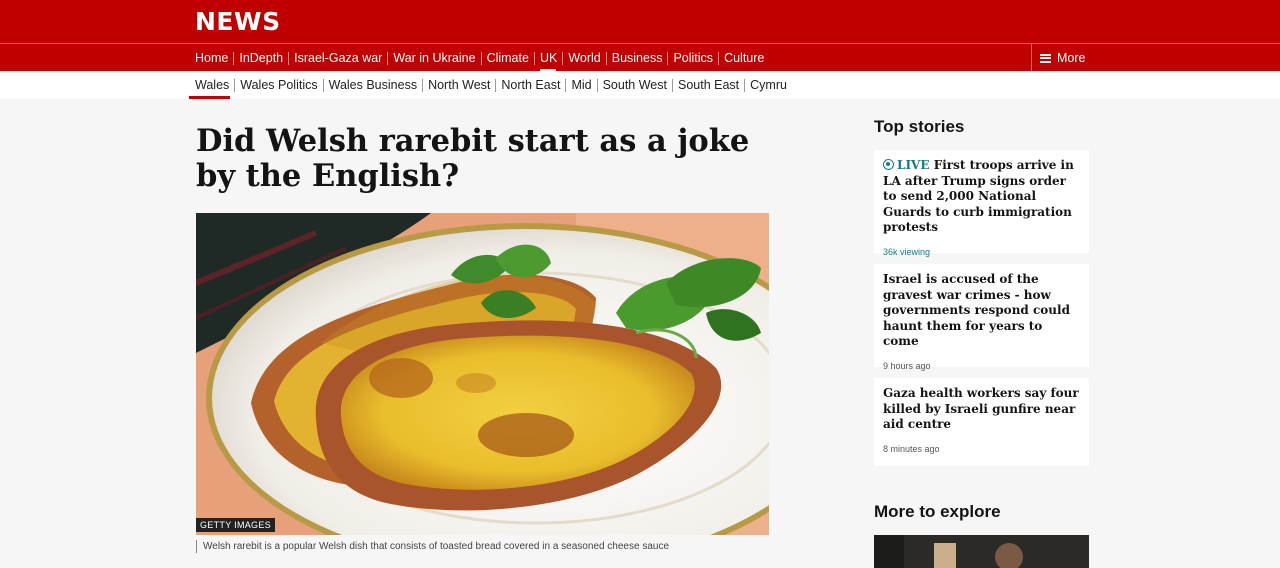 Image resolution: width=1280 pixels, height=568 pixels. I want to click on sub-nav-item: South West, so click(634, 85).